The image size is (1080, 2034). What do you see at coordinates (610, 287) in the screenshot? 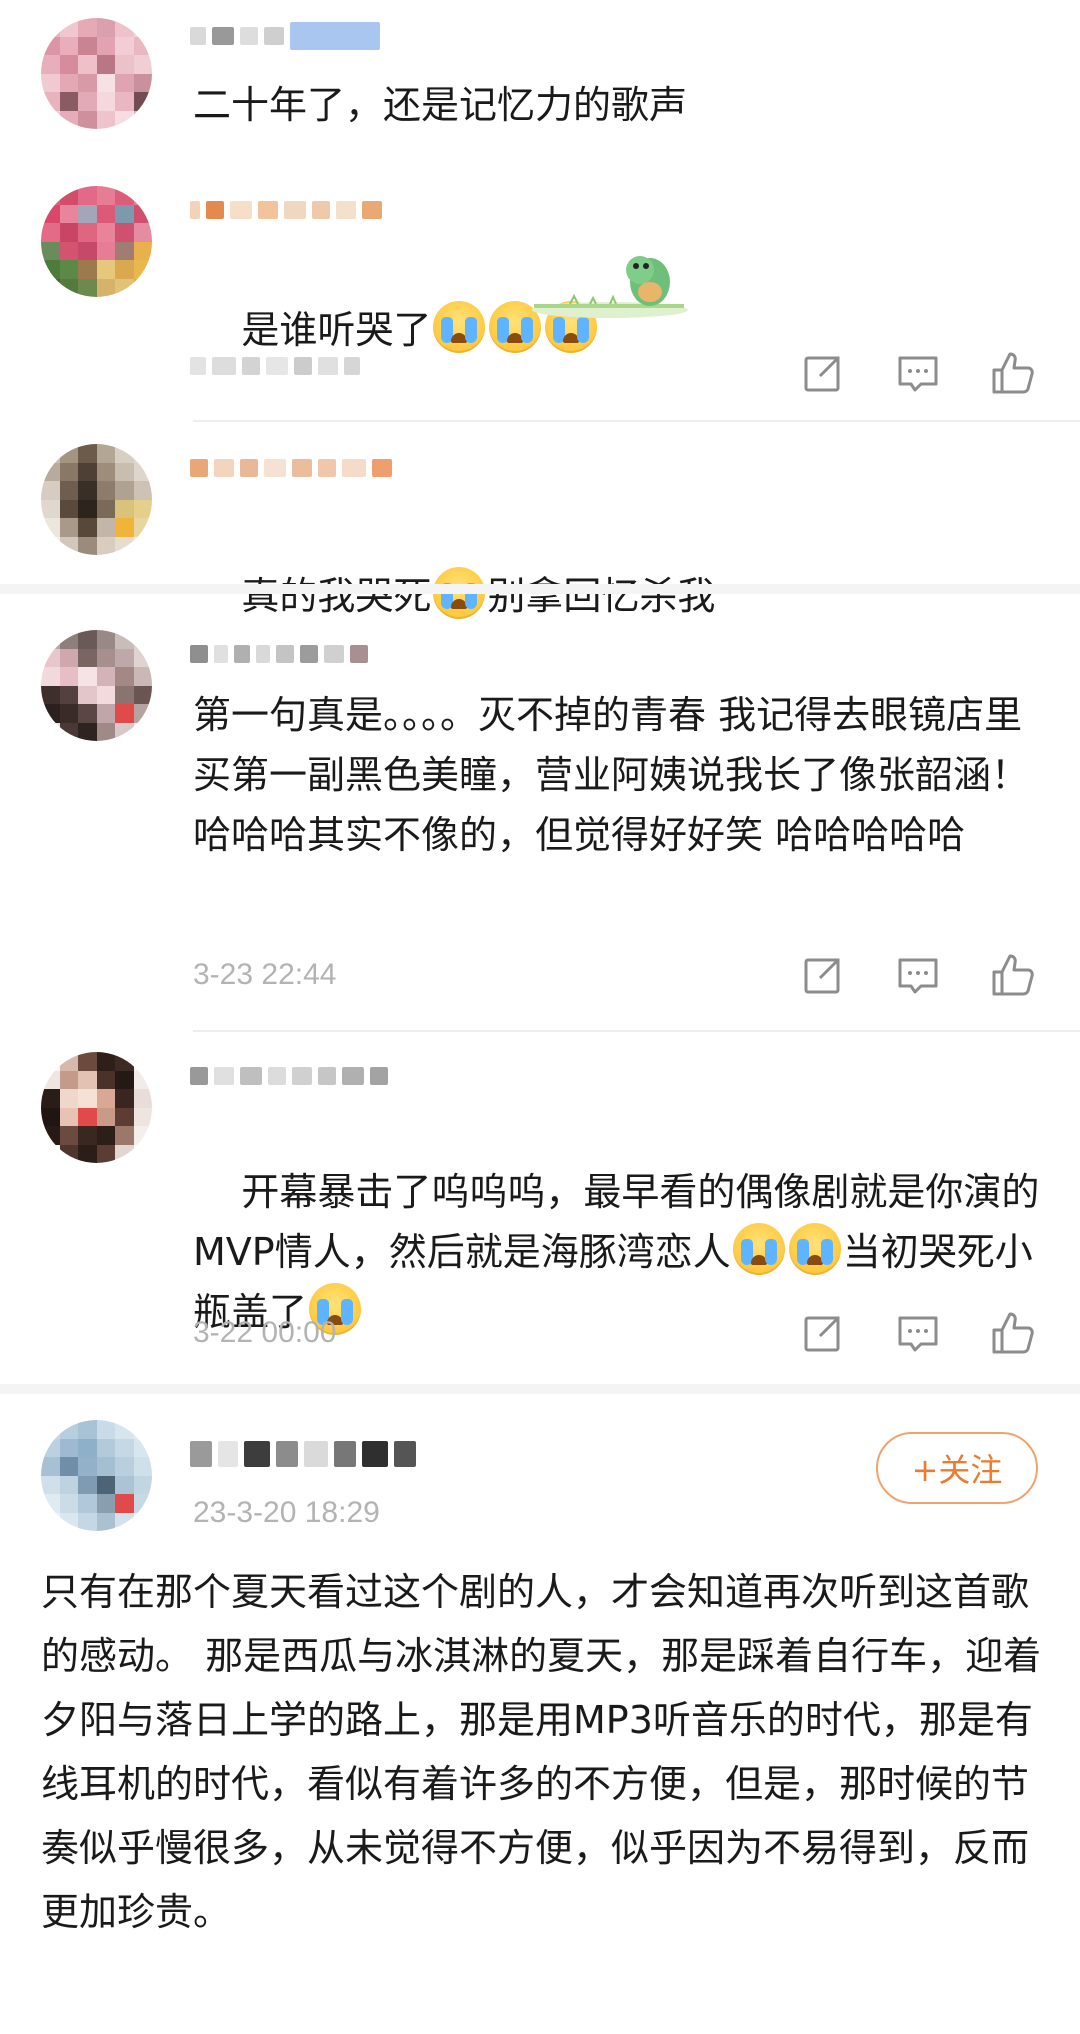
I see `dinosaur-sticker` at bounding box center [610, 287].